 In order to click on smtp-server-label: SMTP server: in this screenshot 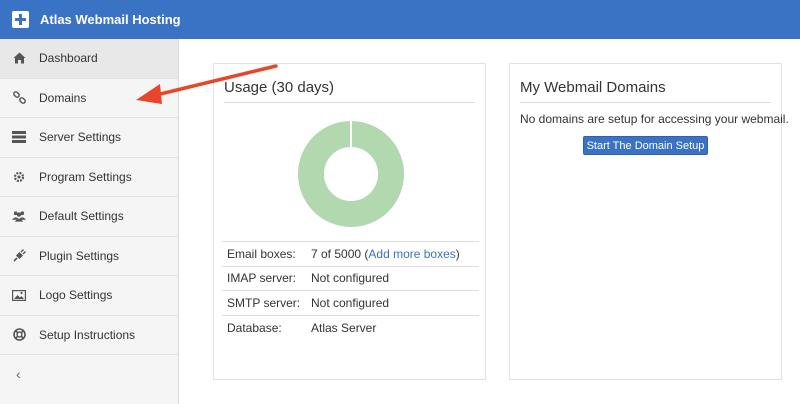, I will do `click(264, 302)`.